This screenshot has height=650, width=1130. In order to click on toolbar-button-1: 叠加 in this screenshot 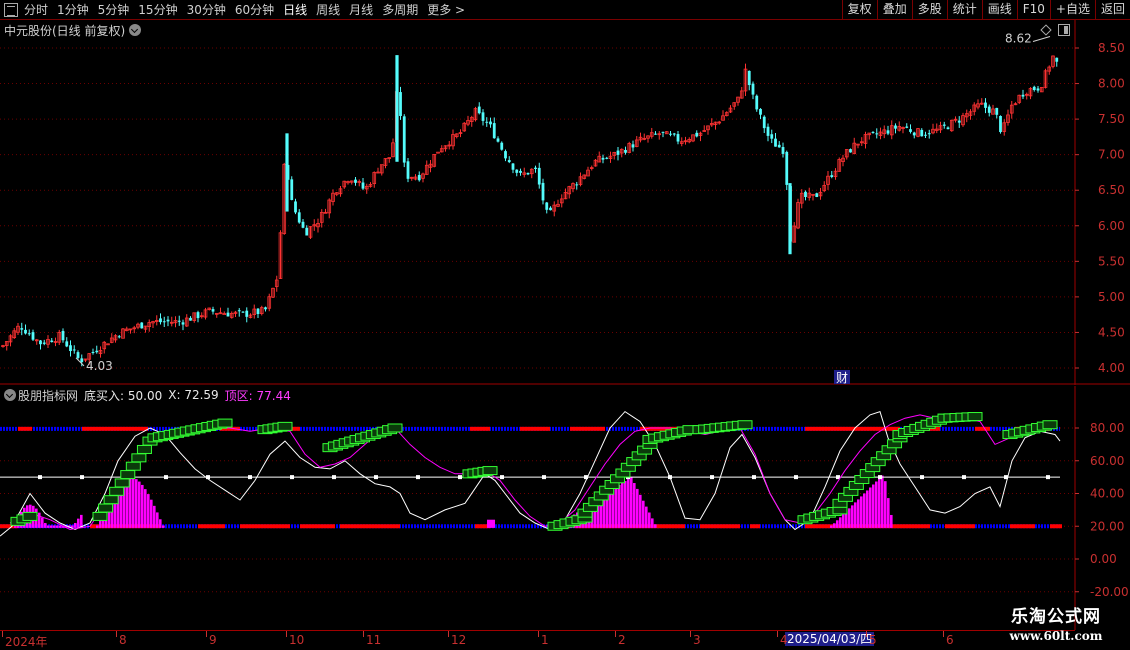, I will do `click(894, 10)`.